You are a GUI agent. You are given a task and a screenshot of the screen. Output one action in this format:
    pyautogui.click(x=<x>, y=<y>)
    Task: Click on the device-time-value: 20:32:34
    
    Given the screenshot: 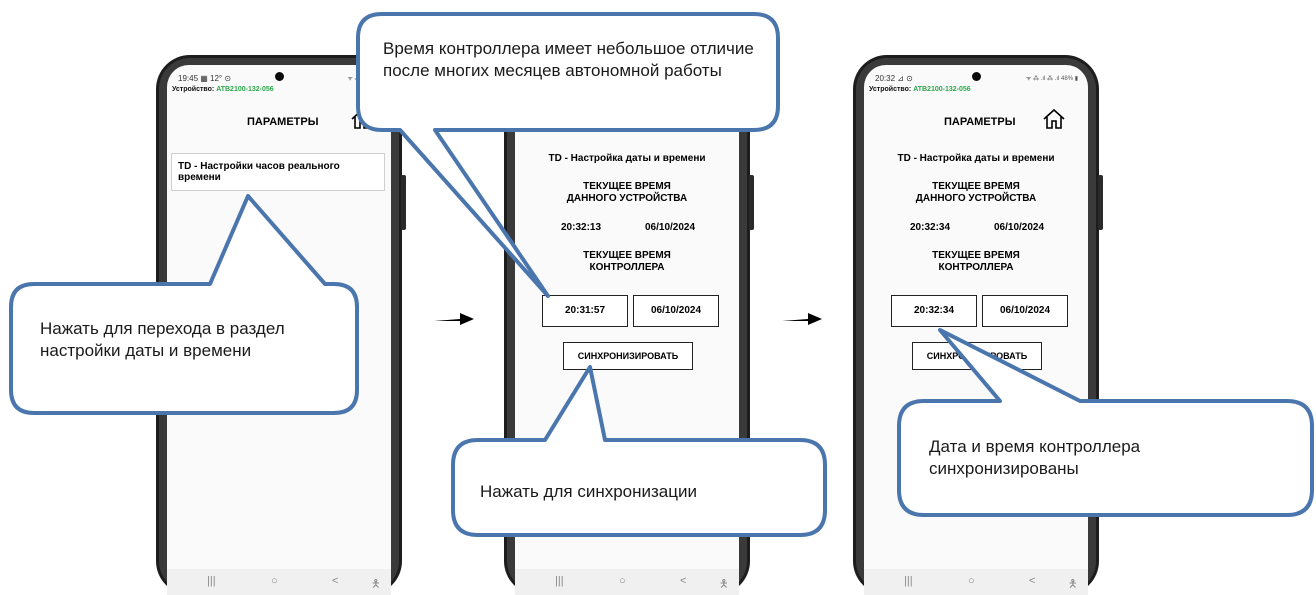 What is the action you would take?
    pyautogui.click(x=930, y=227)
    